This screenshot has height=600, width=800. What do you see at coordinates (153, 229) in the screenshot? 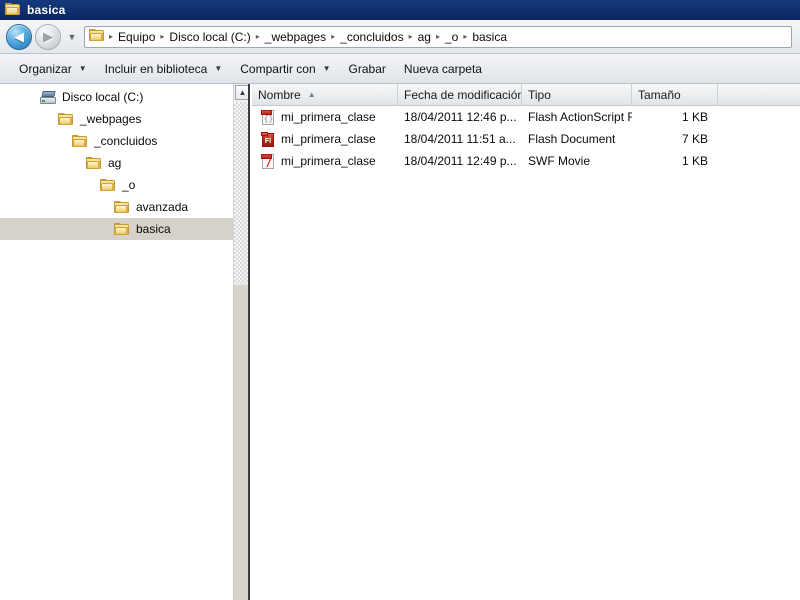
I see `tree-item-label: basica` at bounding box center [153, 229].